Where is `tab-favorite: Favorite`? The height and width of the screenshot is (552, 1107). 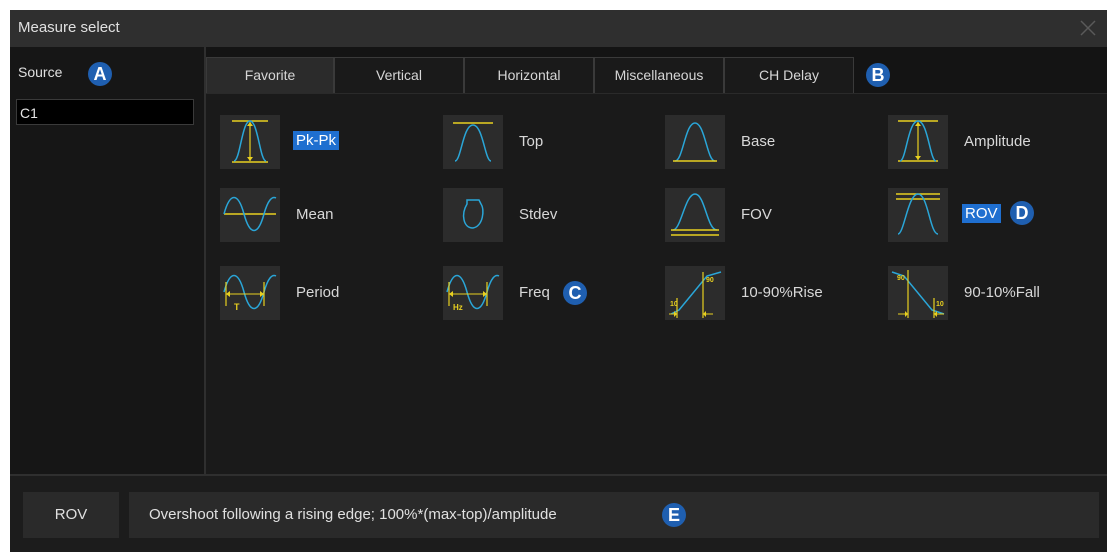 tab-favorite: Favorite is located at coordinates (270, 75).